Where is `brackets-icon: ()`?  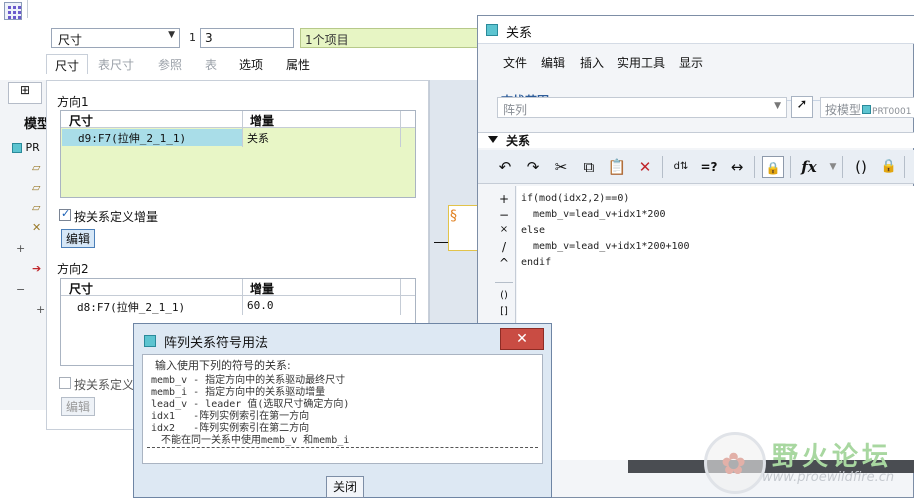
brackets-icon: () is located at coordinates (861, 167).